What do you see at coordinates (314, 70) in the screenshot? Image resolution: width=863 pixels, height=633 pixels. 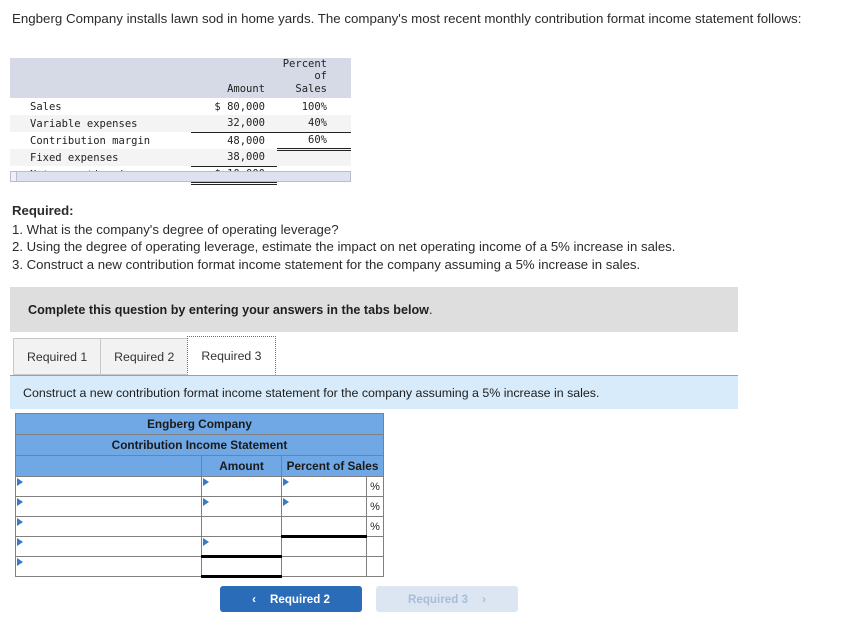 I see `given-header-percent-line1: Percent of` at bounding box center [314, 70].